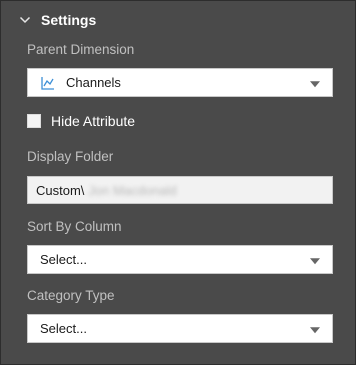  What do you see at coordinates (60, 190) in the screenshot?
I see `display-folder-value: Custom\` at bounding box center [60, 190].